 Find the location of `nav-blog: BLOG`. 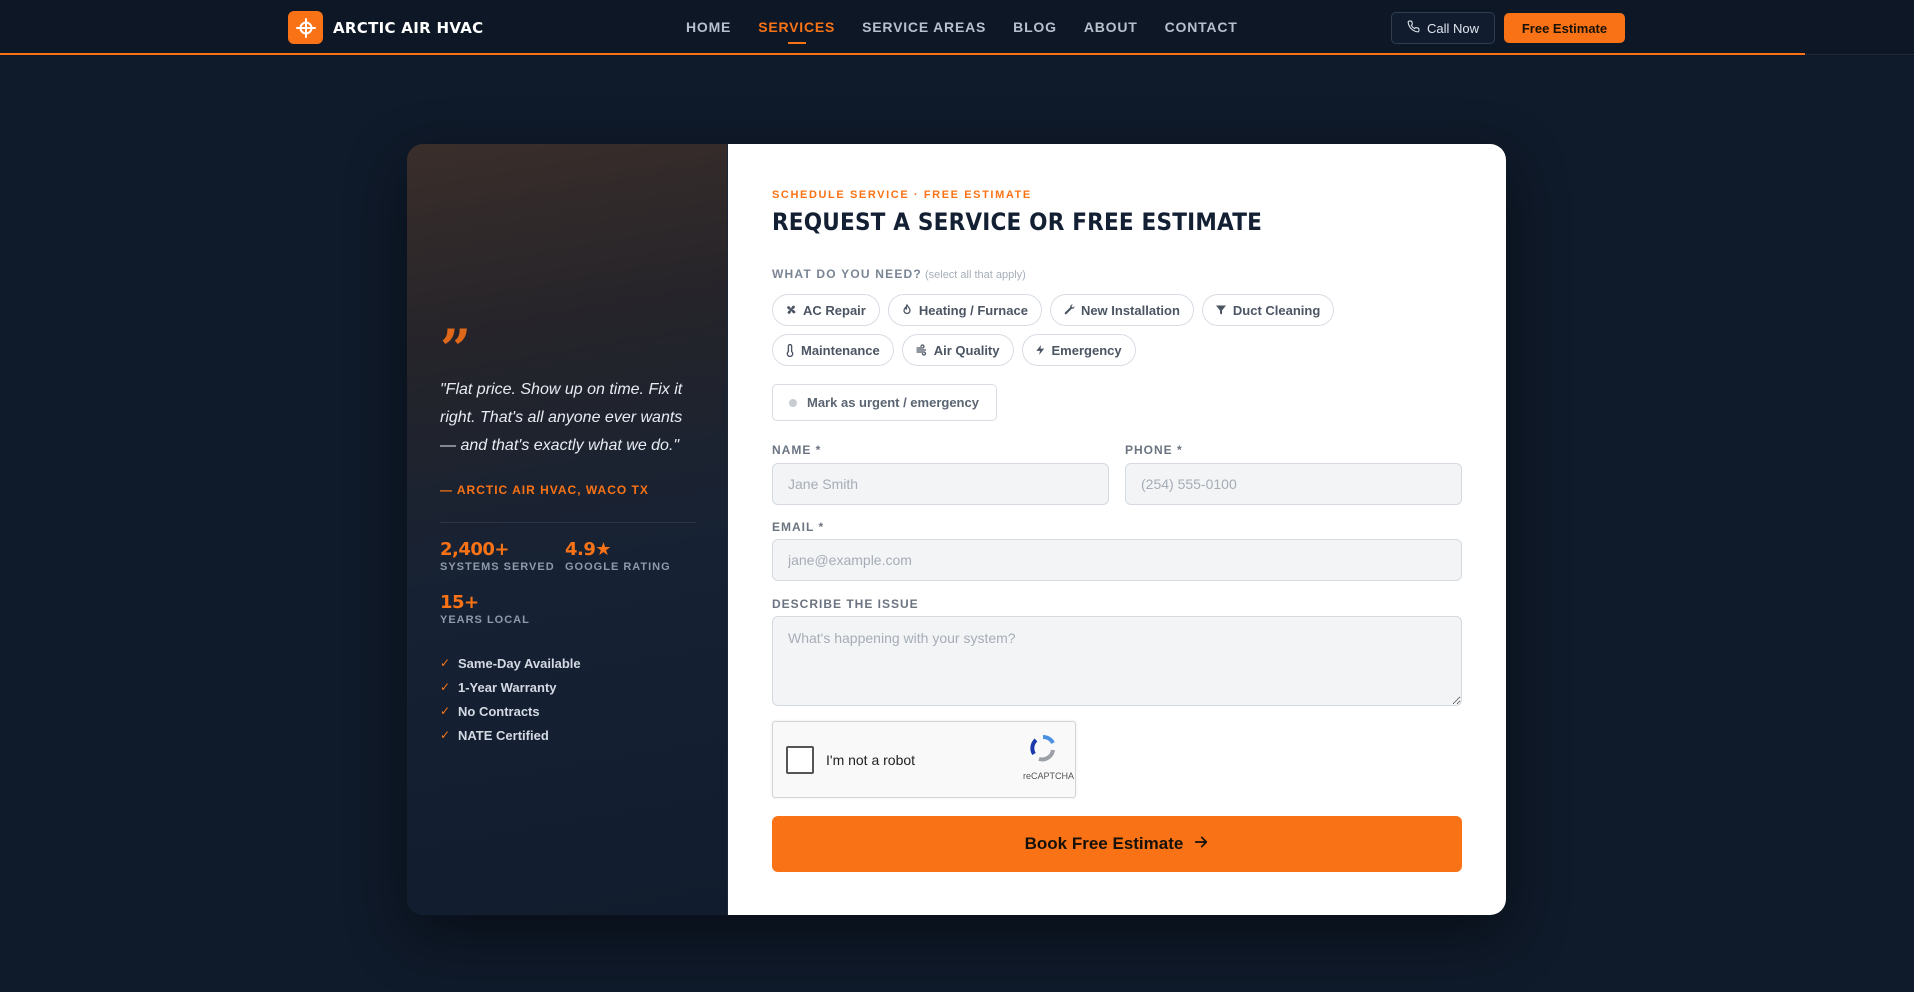

nav-blog: BLOG is located at coordinates (1035, 27).